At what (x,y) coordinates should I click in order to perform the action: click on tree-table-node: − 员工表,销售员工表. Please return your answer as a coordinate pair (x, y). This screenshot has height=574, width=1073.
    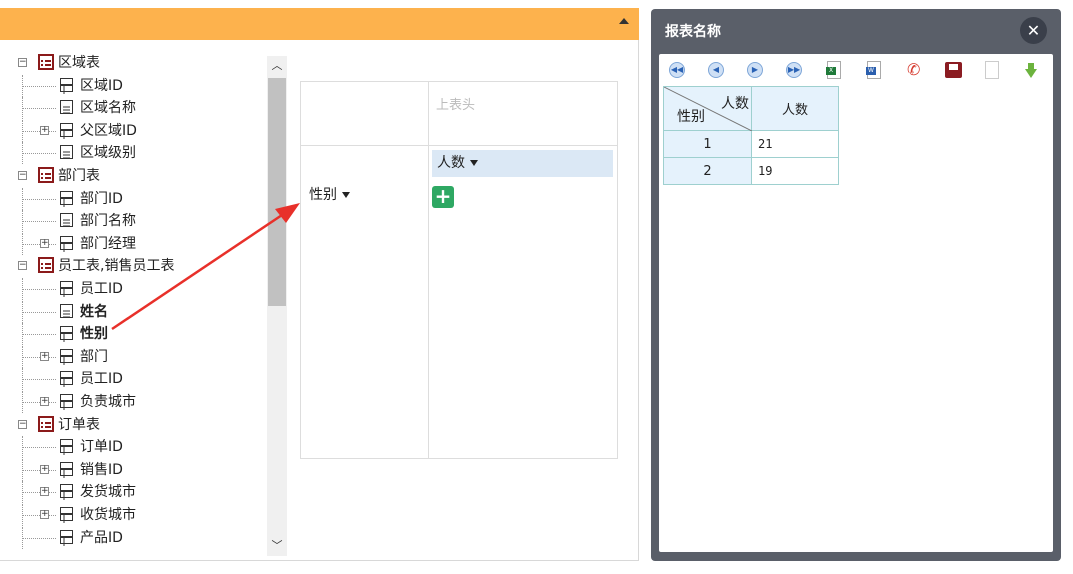
    Looking at the image, I should click on (134, 266).